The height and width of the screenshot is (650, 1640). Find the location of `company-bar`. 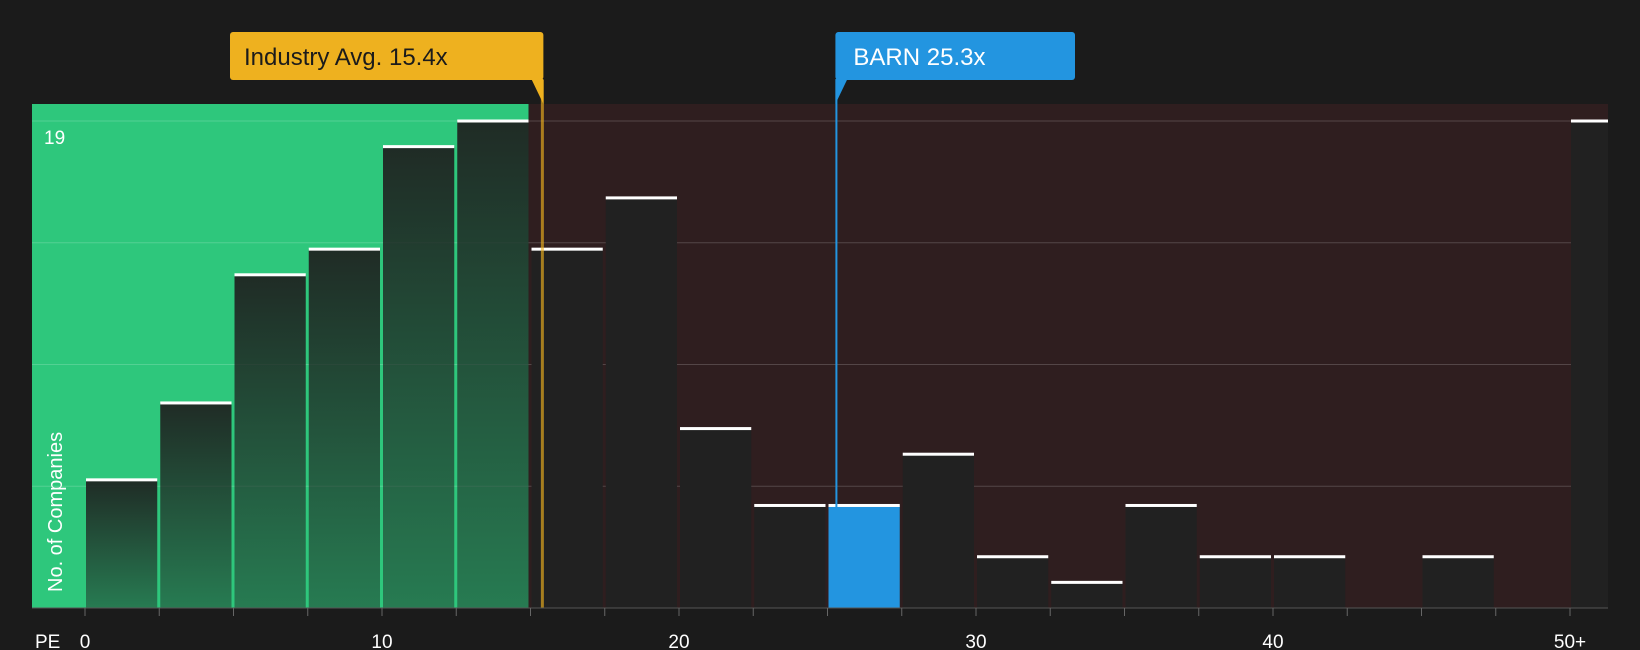

company-bar is located at coordinates (864, 556).